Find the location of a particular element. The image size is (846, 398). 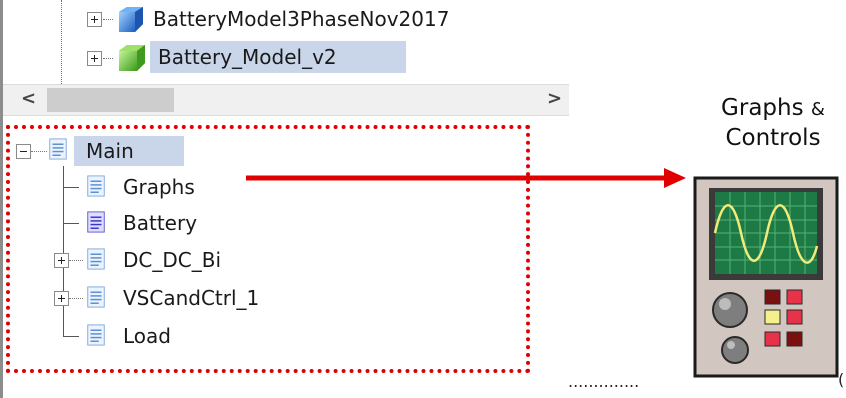

callout-title-line1: Graphs is located at coordinates (762, 108).